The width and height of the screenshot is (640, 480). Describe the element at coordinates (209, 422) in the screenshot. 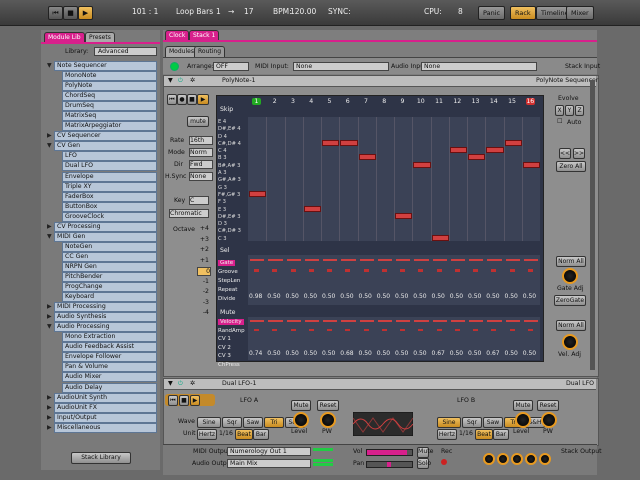

I see `wave-button: Sine` at that location.